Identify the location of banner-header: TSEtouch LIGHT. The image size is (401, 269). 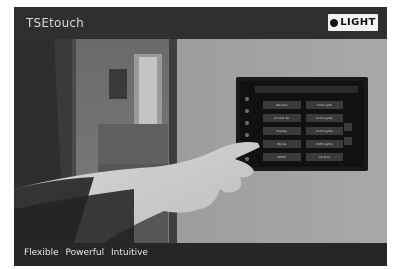
(200, 23).